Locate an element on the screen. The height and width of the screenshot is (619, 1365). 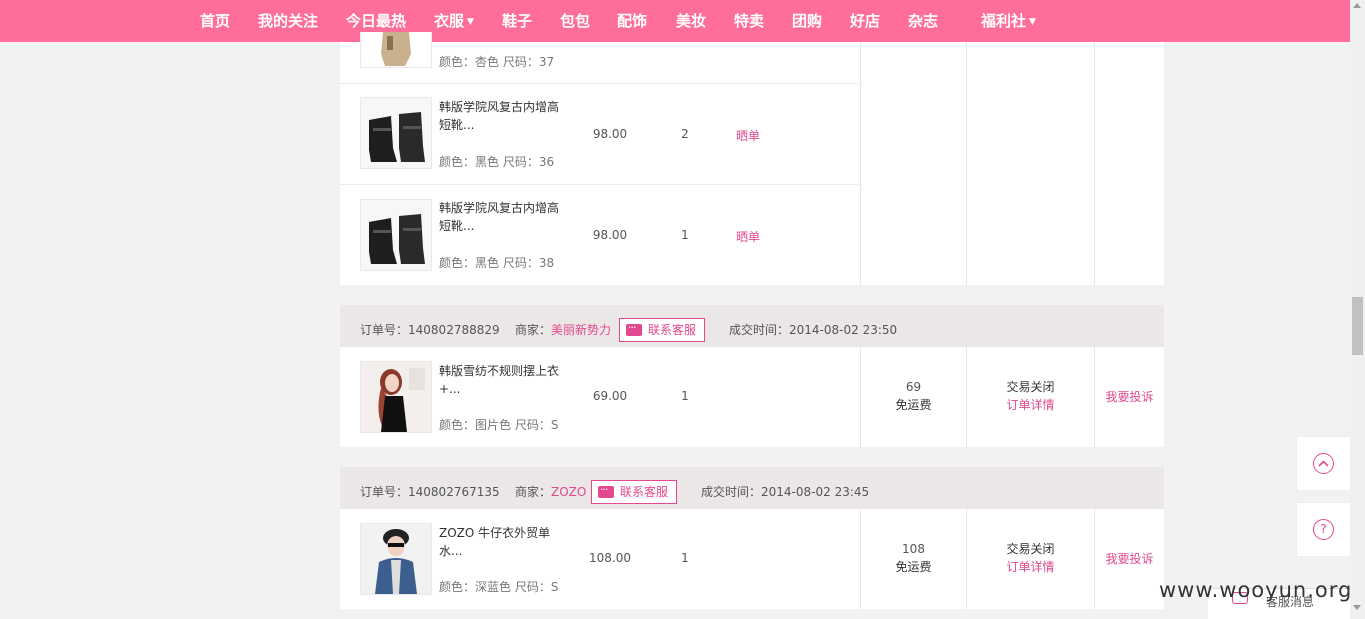
product-attributes: 颜色：黑色 尺码：38 is located at coordinates (496, 262).